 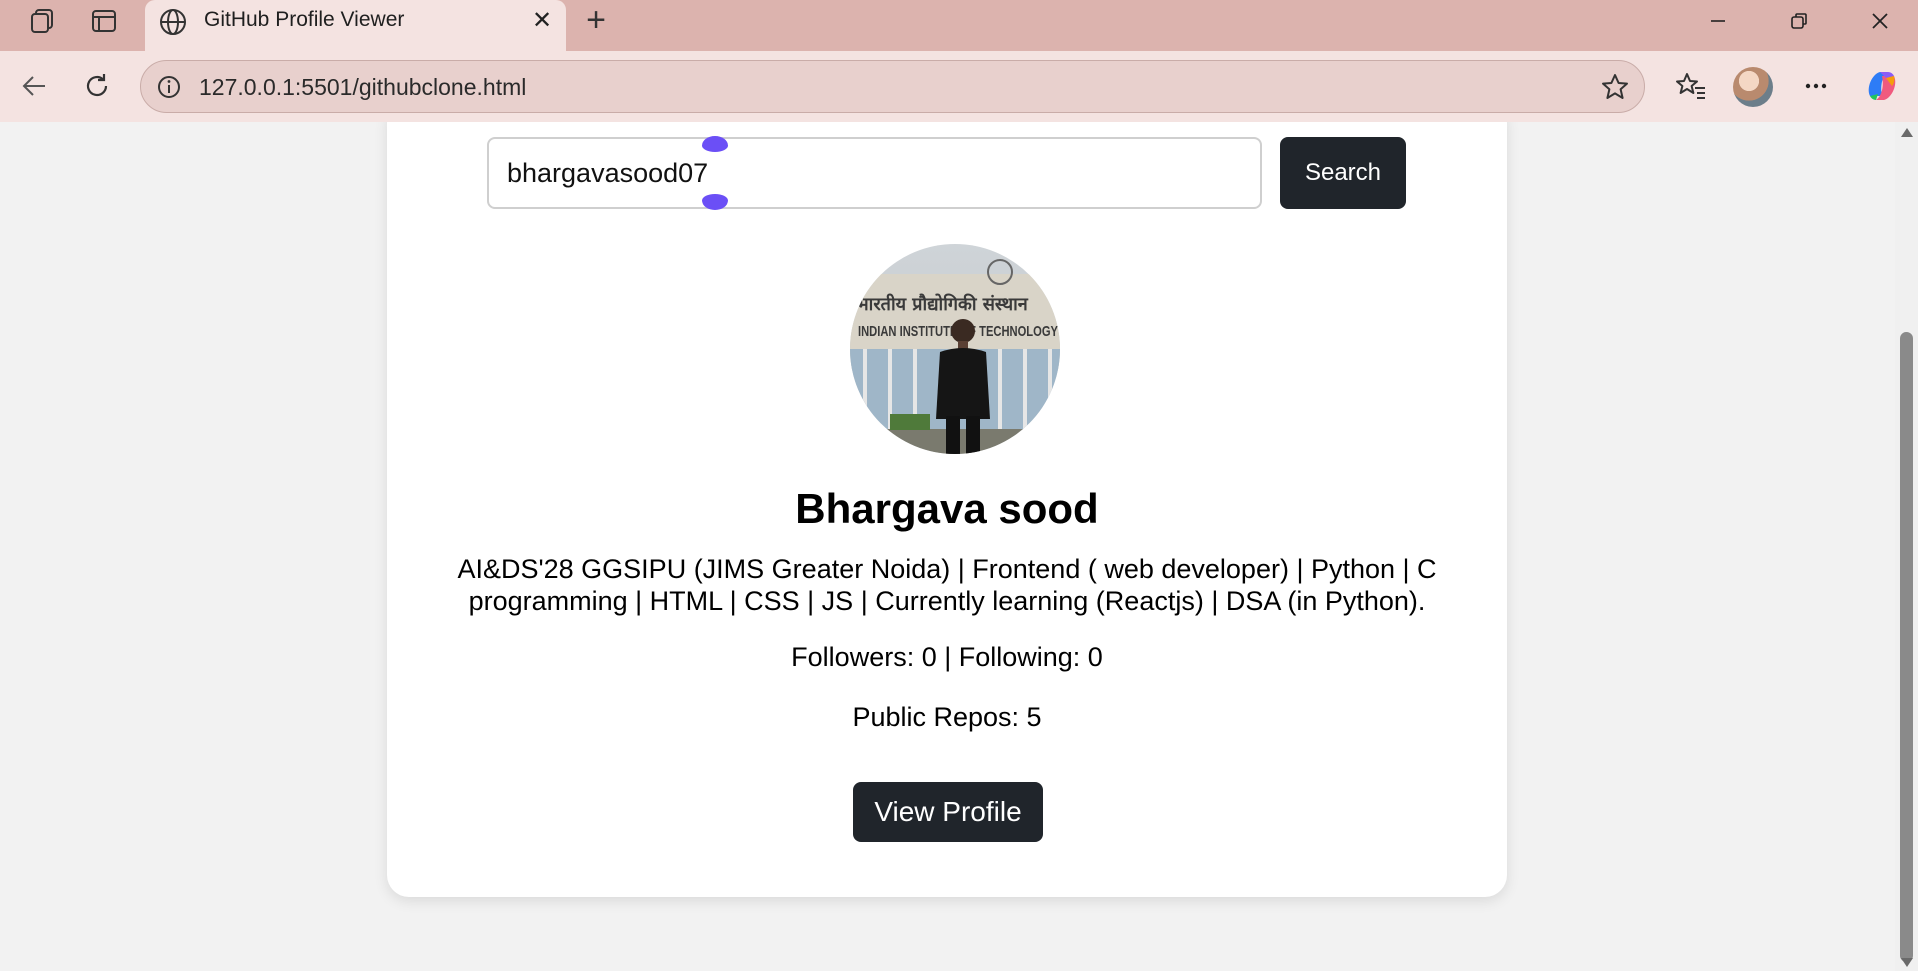 What do you see at coordinates (1907, 962) in the screenshot?
I see `scroll-down-arrow-icon` at bounding box center [1907, 962].